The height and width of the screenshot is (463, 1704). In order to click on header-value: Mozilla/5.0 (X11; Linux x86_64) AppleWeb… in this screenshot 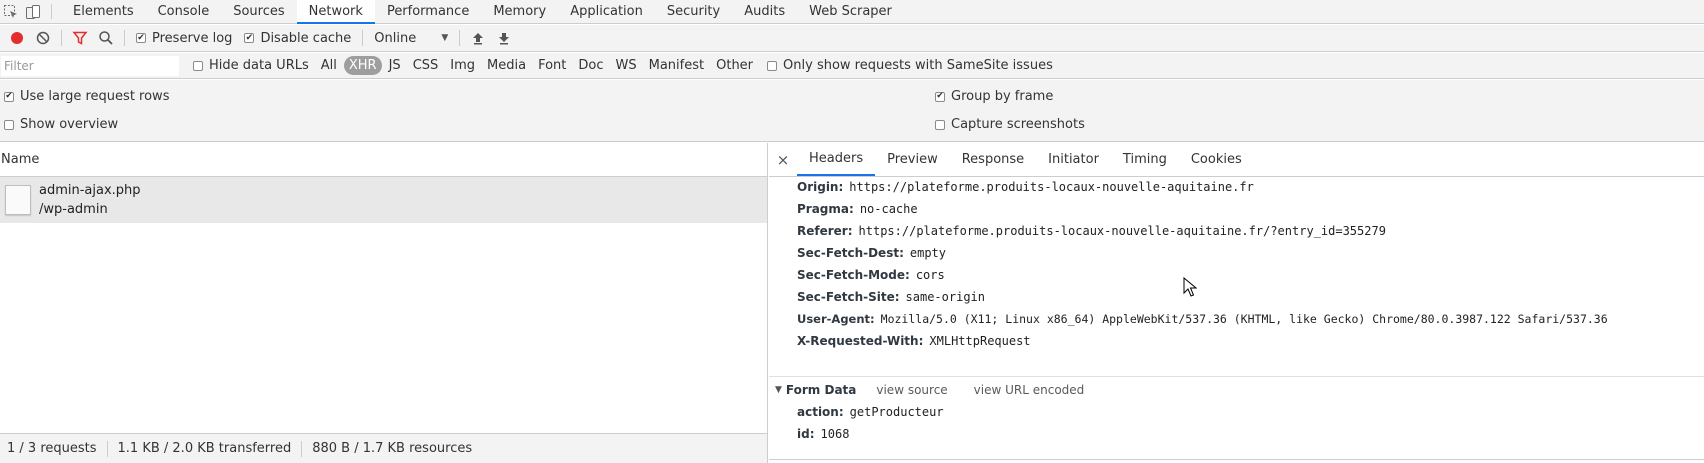, I will do `click(1244, 319)`.